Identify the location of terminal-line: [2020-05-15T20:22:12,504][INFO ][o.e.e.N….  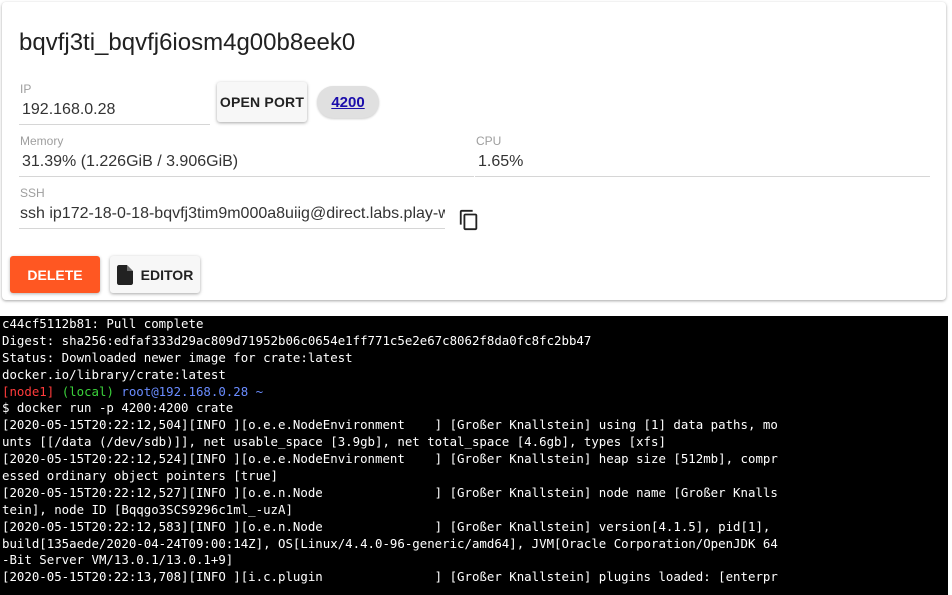
(390, 425).